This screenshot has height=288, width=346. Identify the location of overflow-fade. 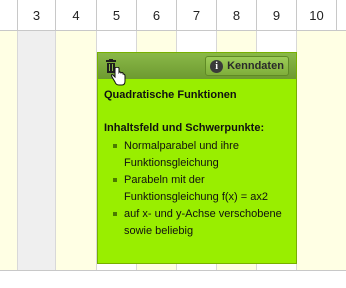
(197, 256).